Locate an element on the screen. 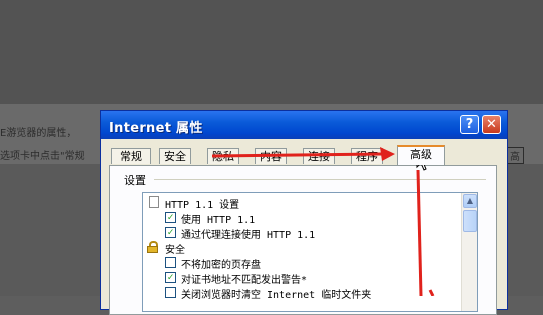  background-text-right: 高 is located at coordinates (515, 155).